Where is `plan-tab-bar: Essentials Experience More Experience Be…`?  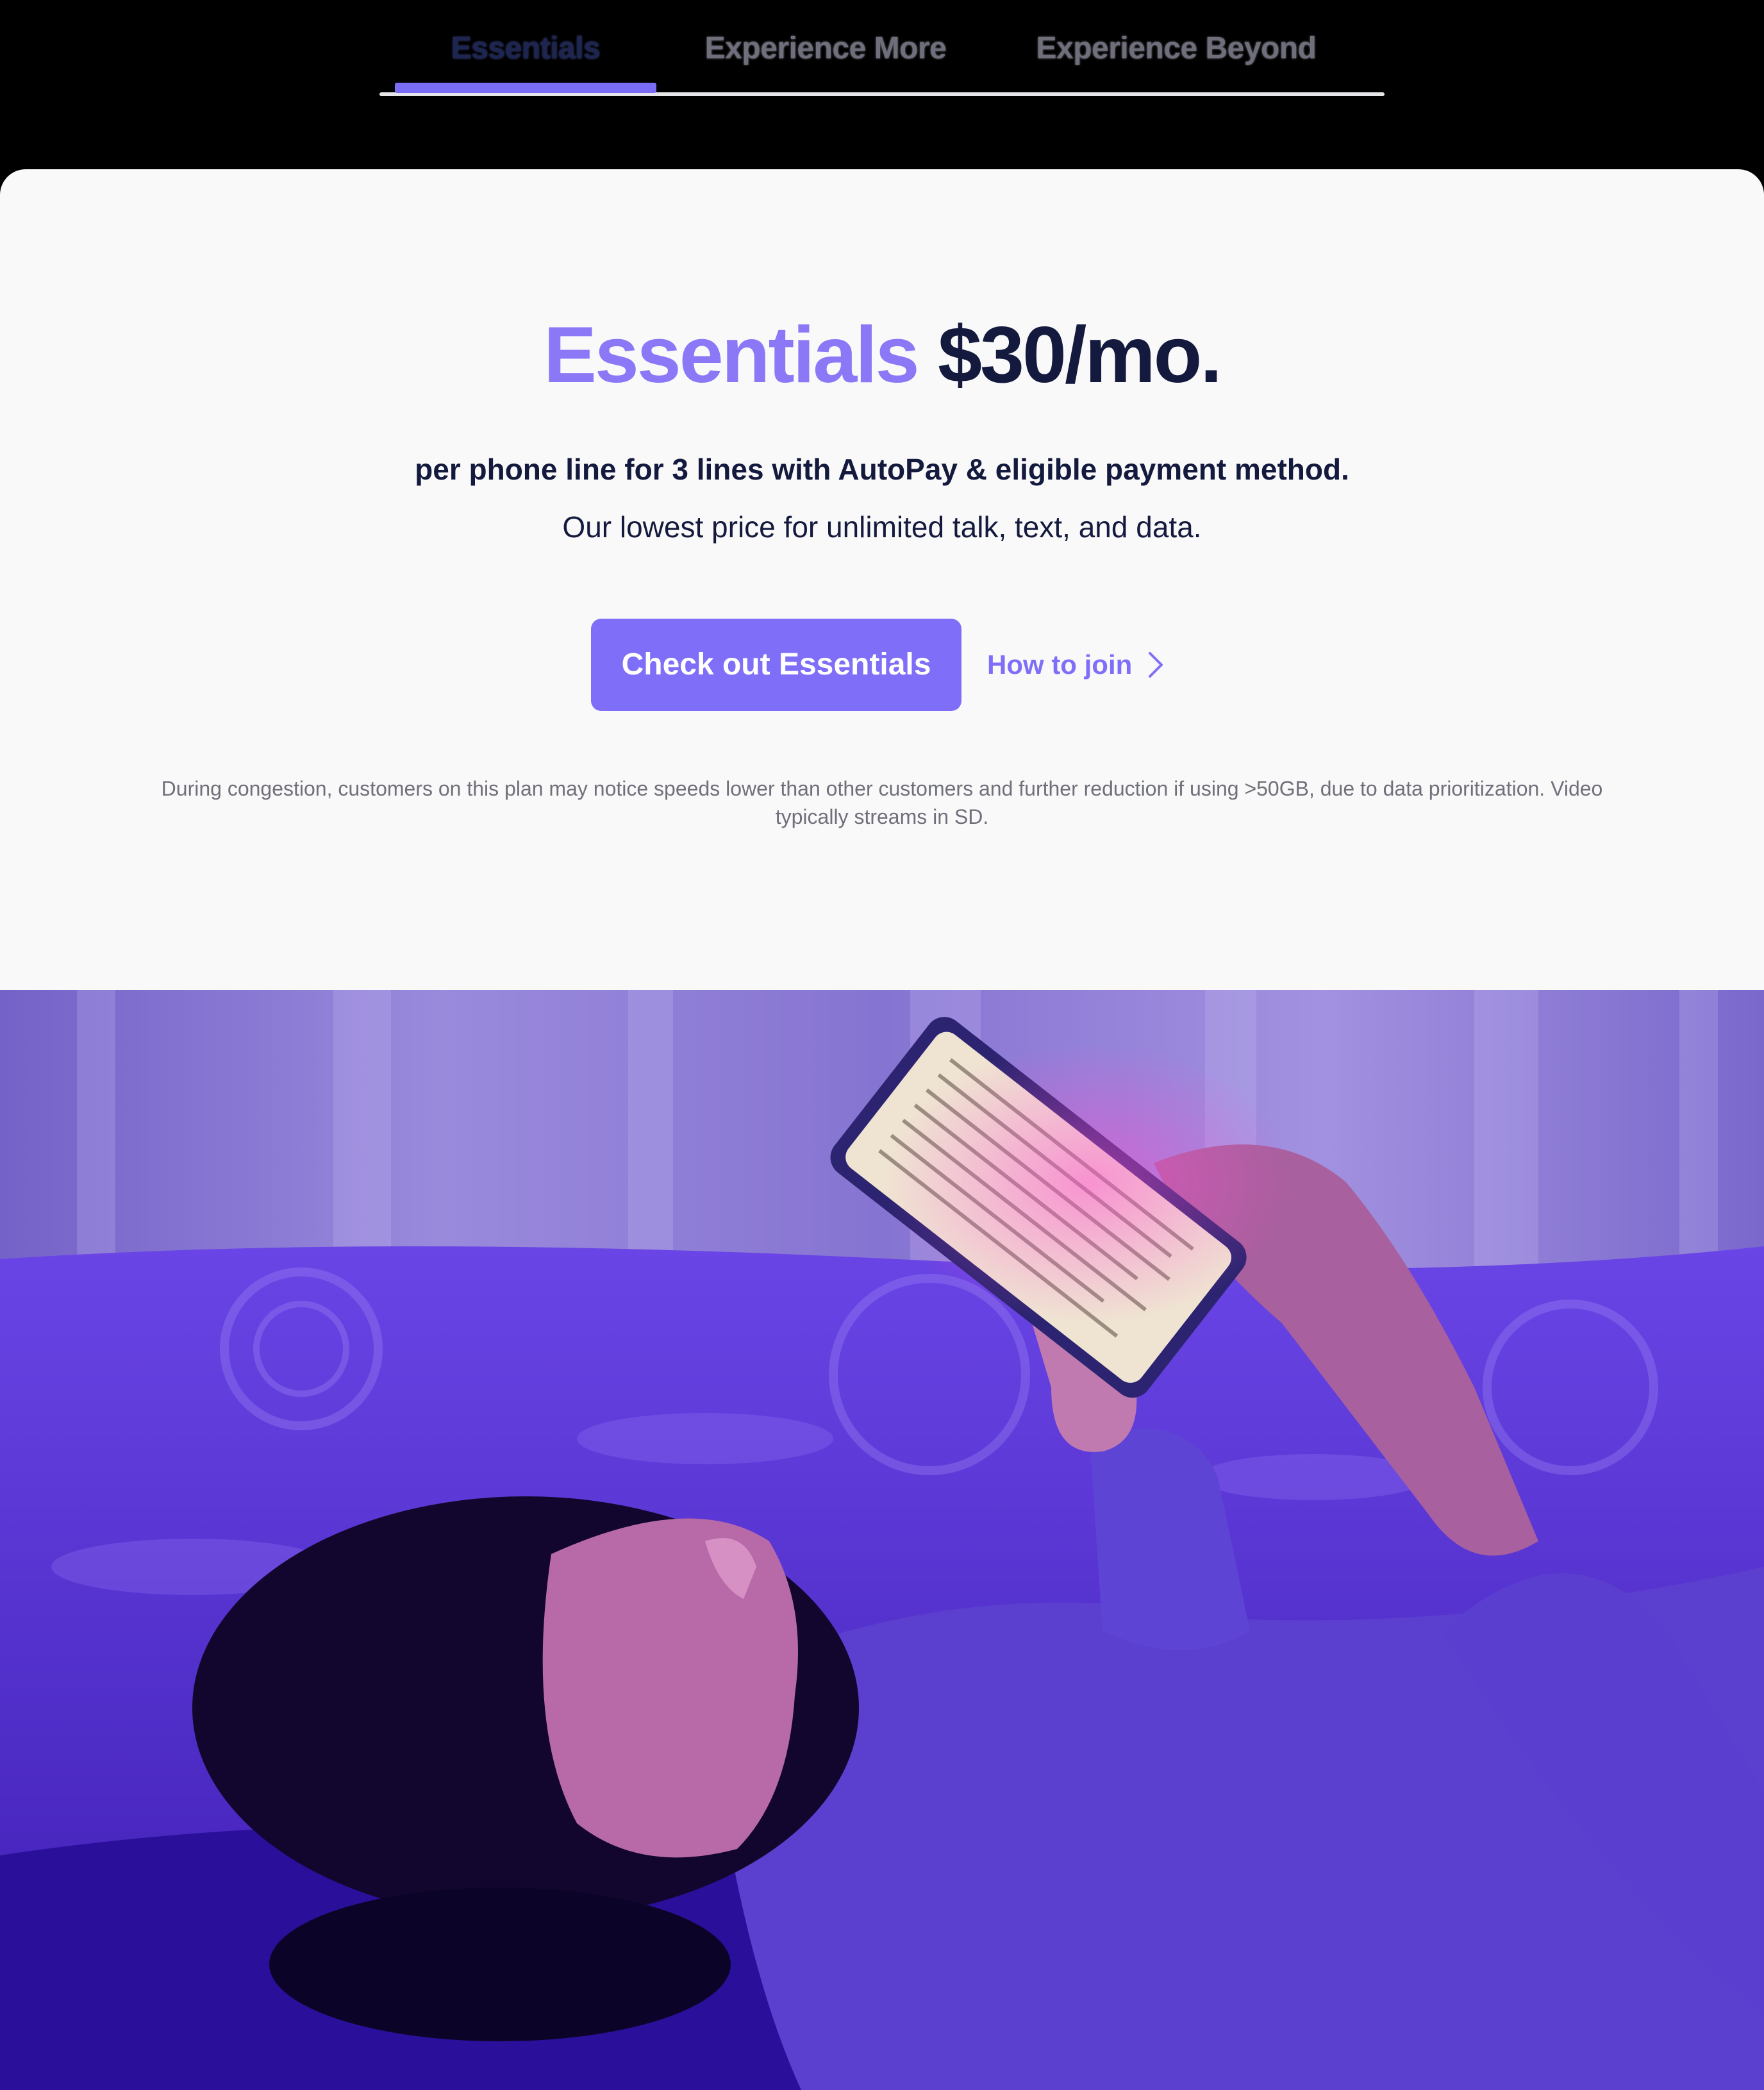 plan-tab-bar: Essentials Experience More Experience Be… is located at coordinates (882, 84).